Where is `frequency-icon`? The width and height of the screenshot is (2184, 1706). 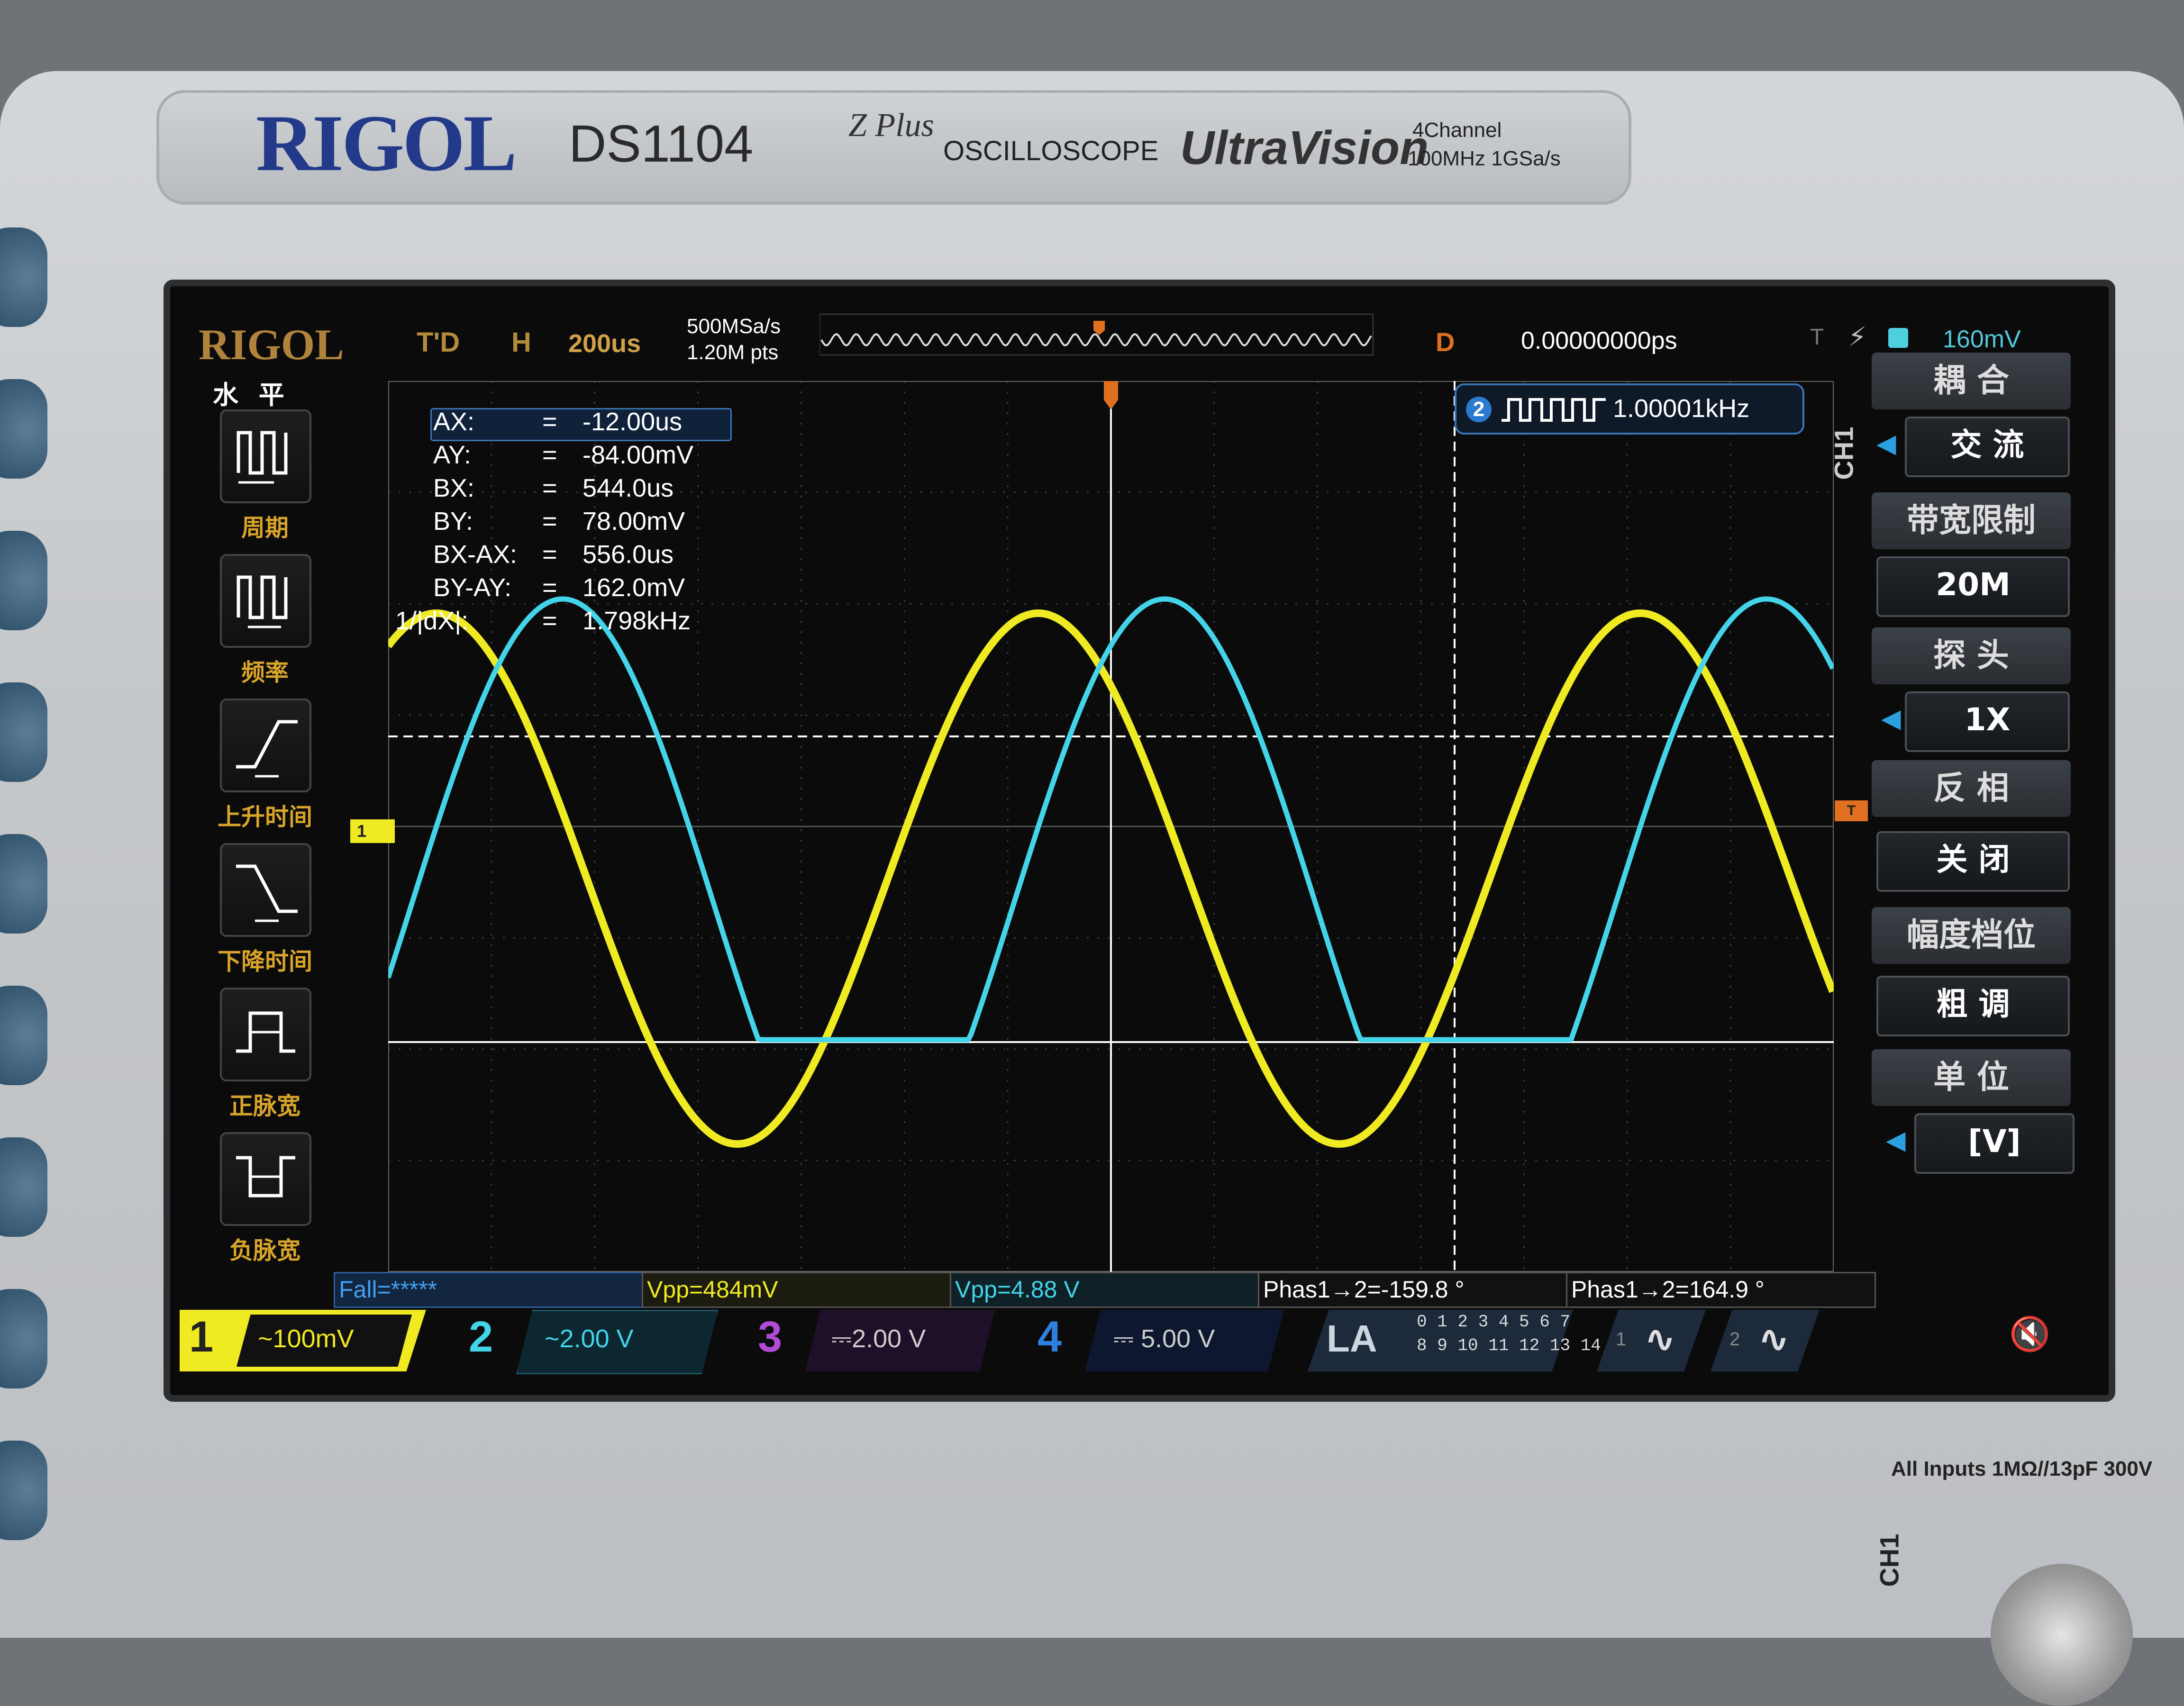 frequency-icon is located at coordinates (262, 601).